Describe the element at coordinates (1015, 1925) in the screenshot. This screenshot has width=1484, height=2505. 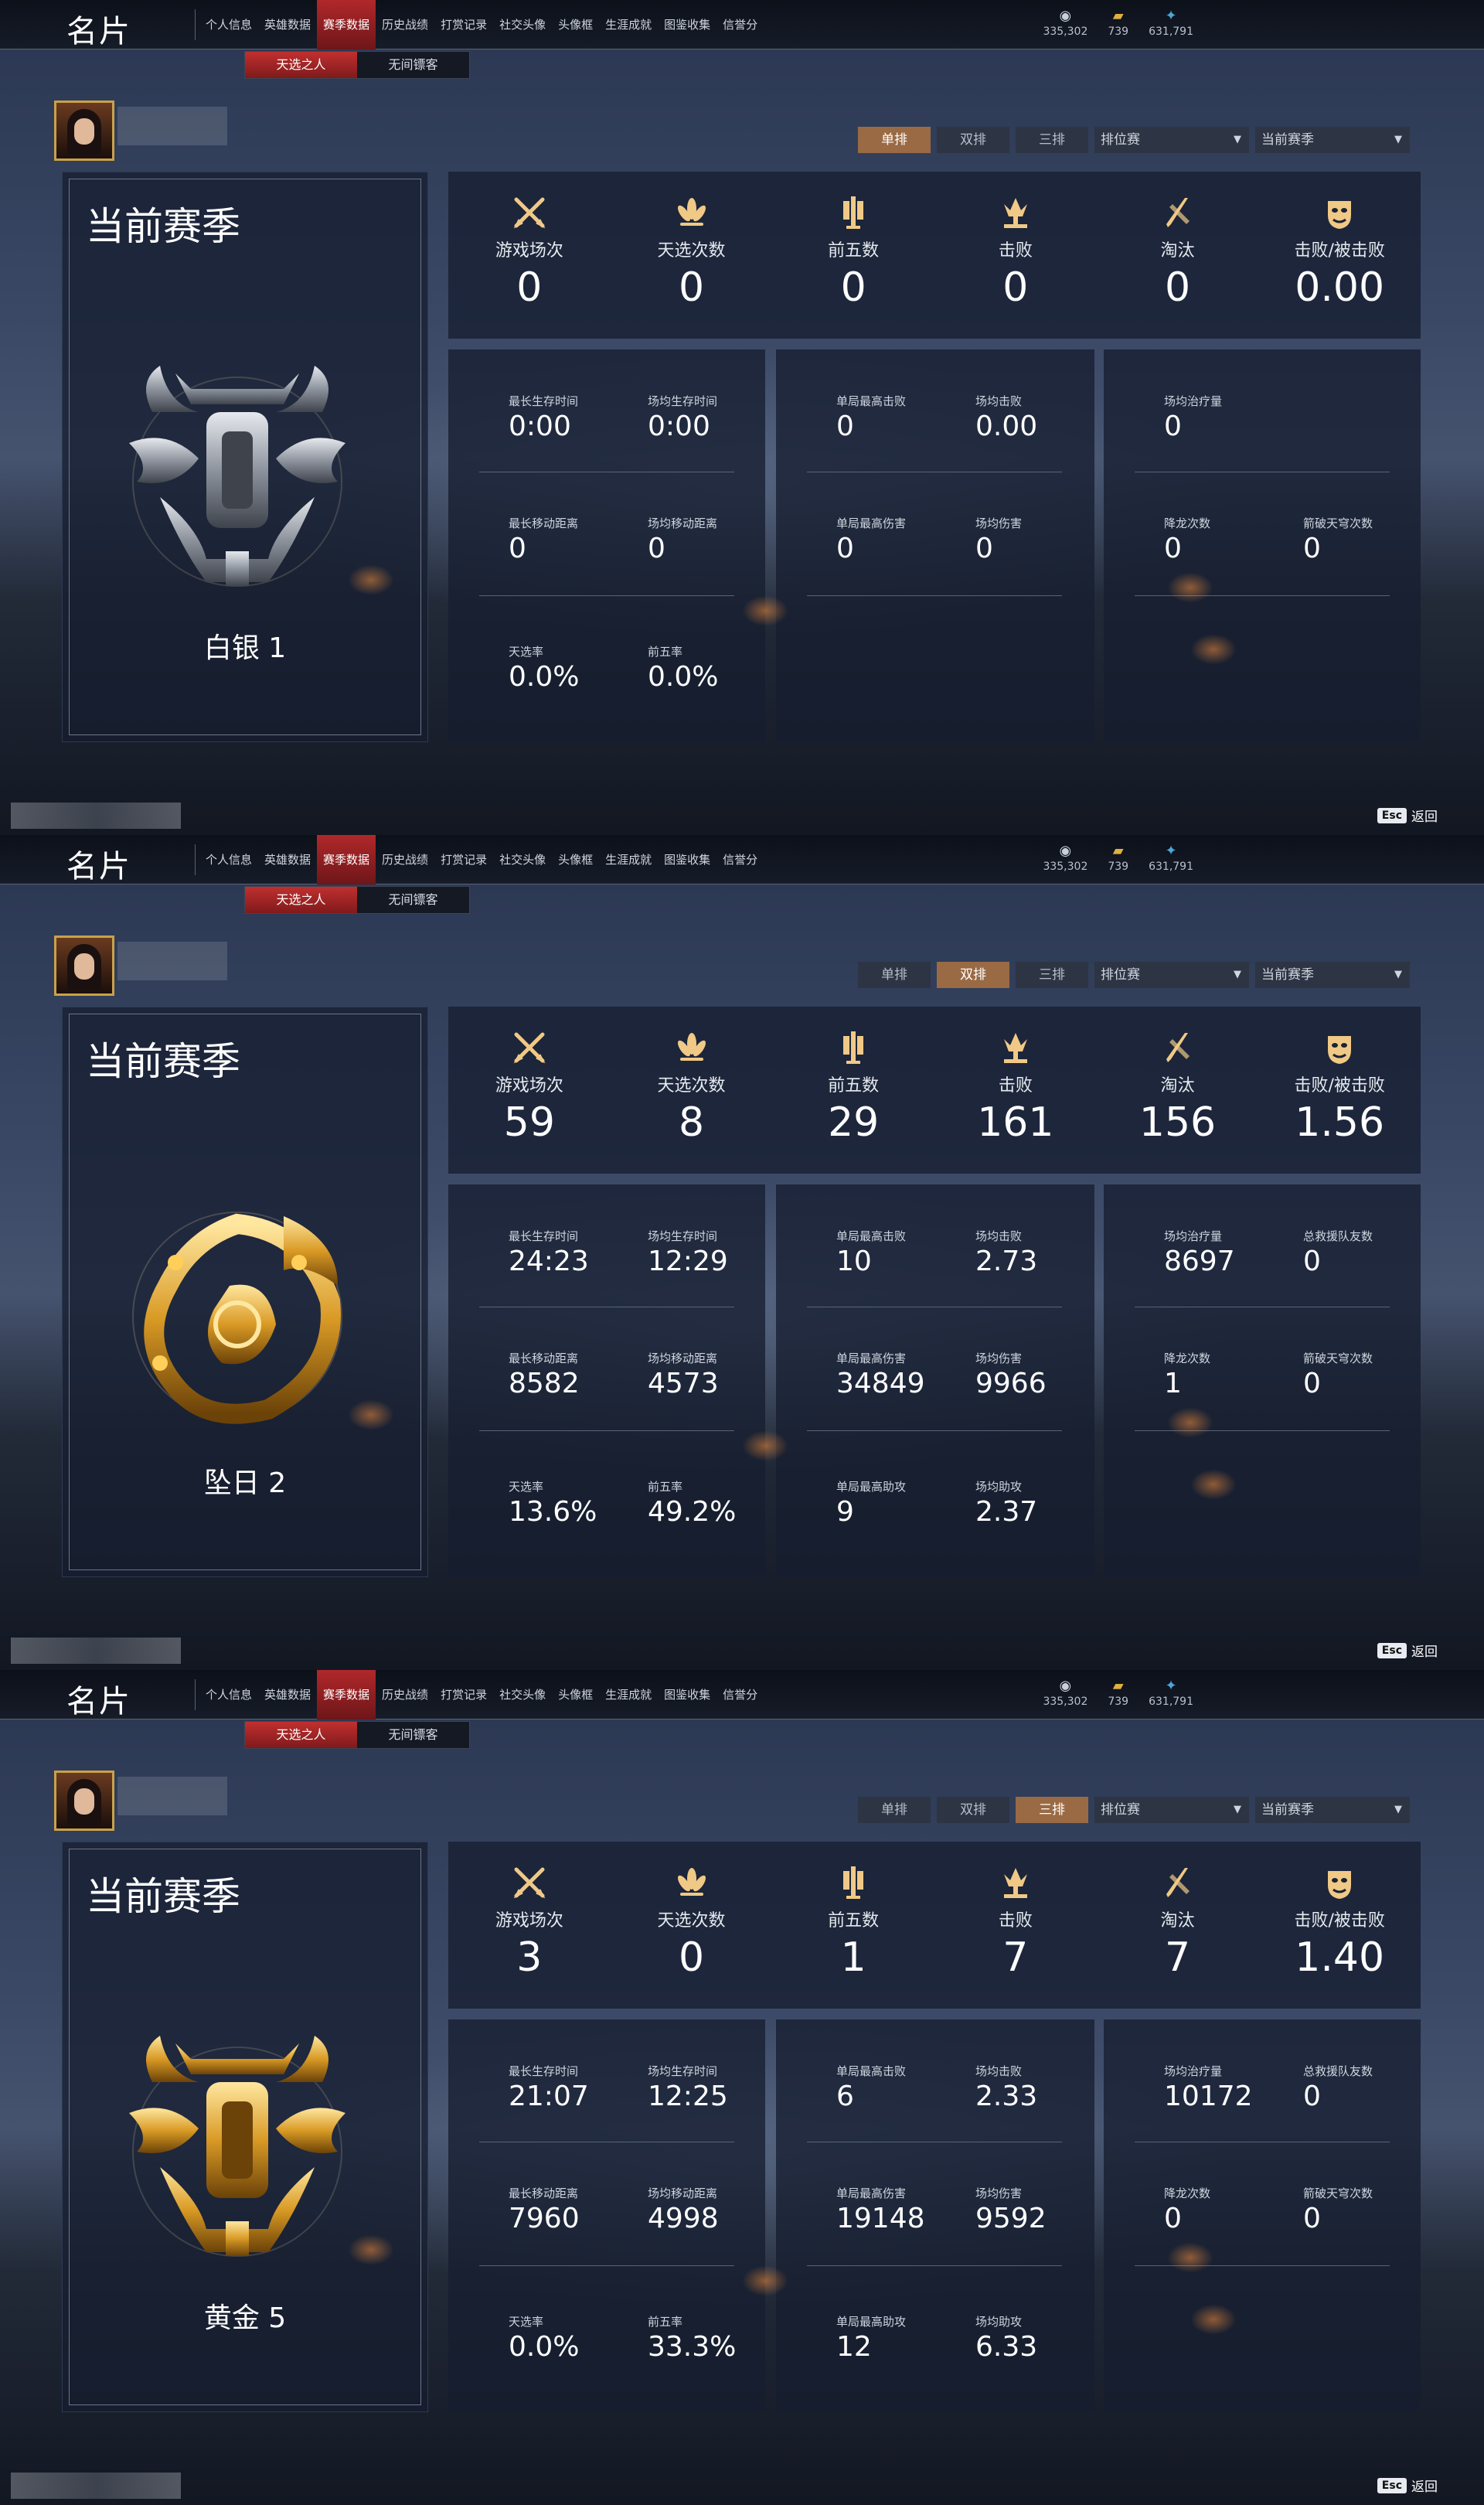
I see `summary-stat: 击败 7` at that location.